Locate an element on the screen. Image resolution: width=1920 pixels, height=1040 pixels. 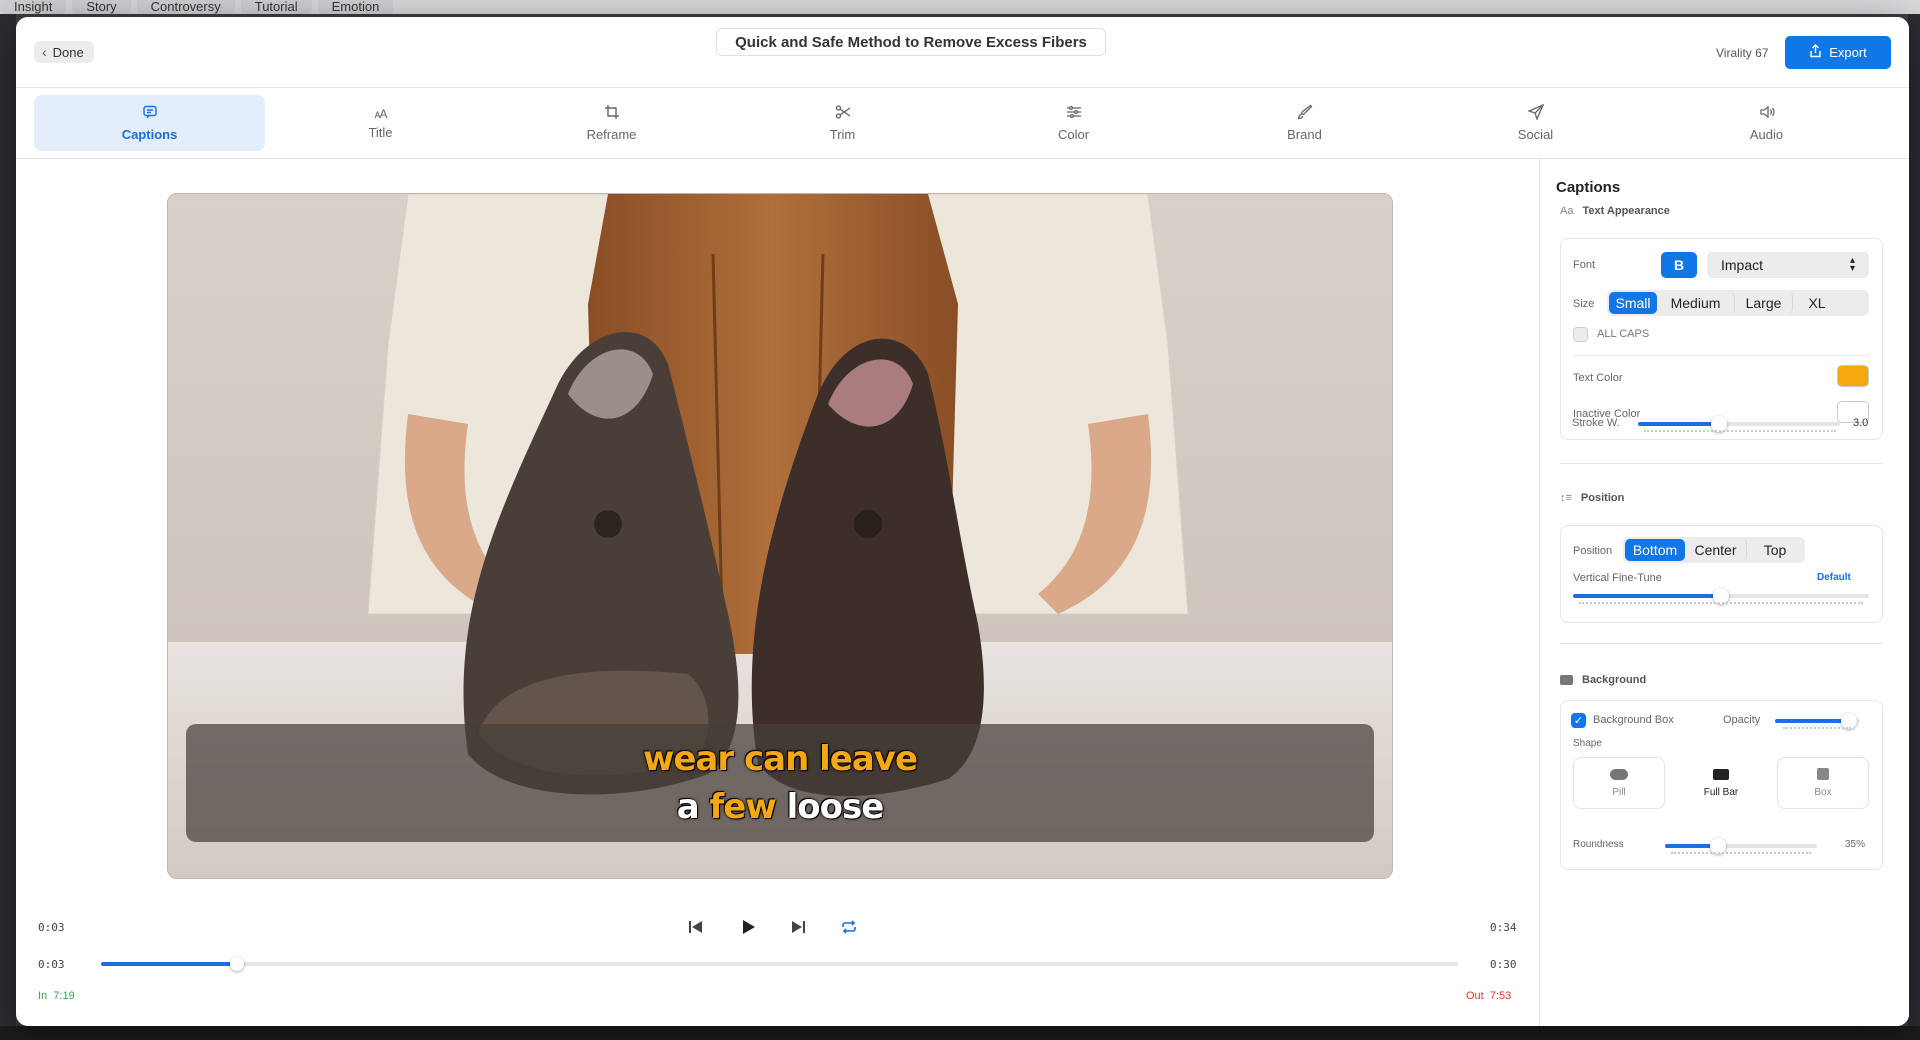
vertical-fine-tune-slider is located at coordinates (1721, 596).